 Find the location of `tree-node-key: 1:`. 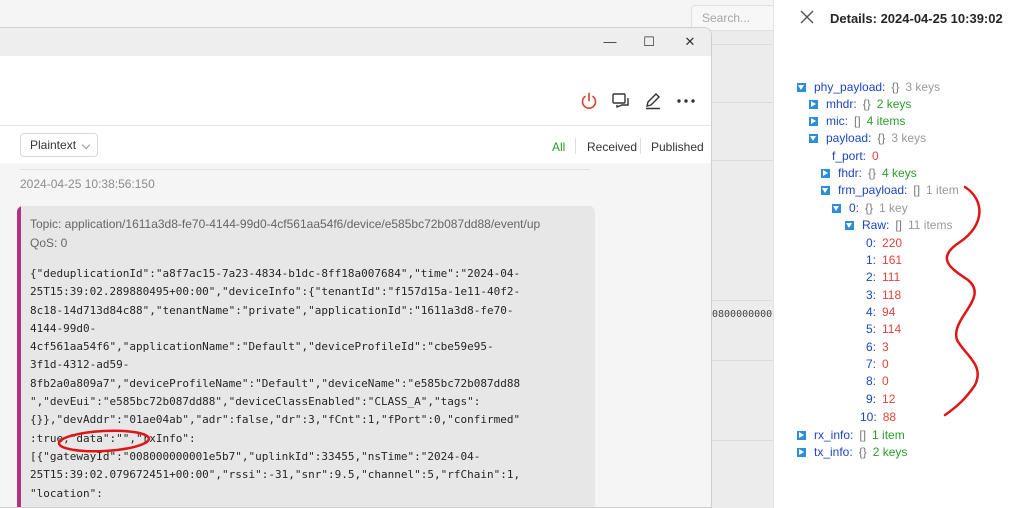

tree-node-key: 1: is located at coordinates (871, 260).